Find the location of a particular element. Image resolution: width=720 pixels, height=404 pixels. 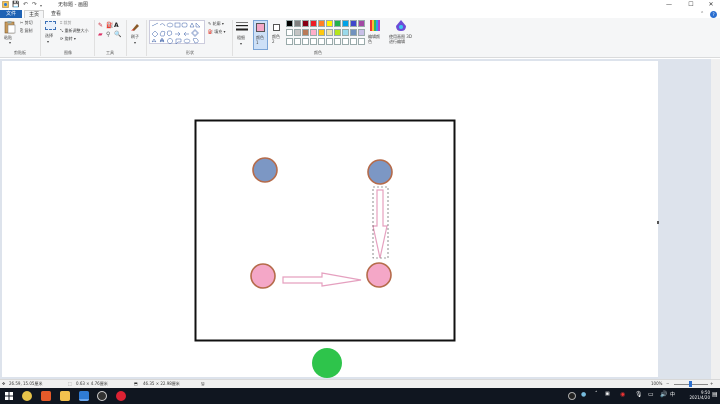

tray-app-icon is located at coordinates (572, 396).